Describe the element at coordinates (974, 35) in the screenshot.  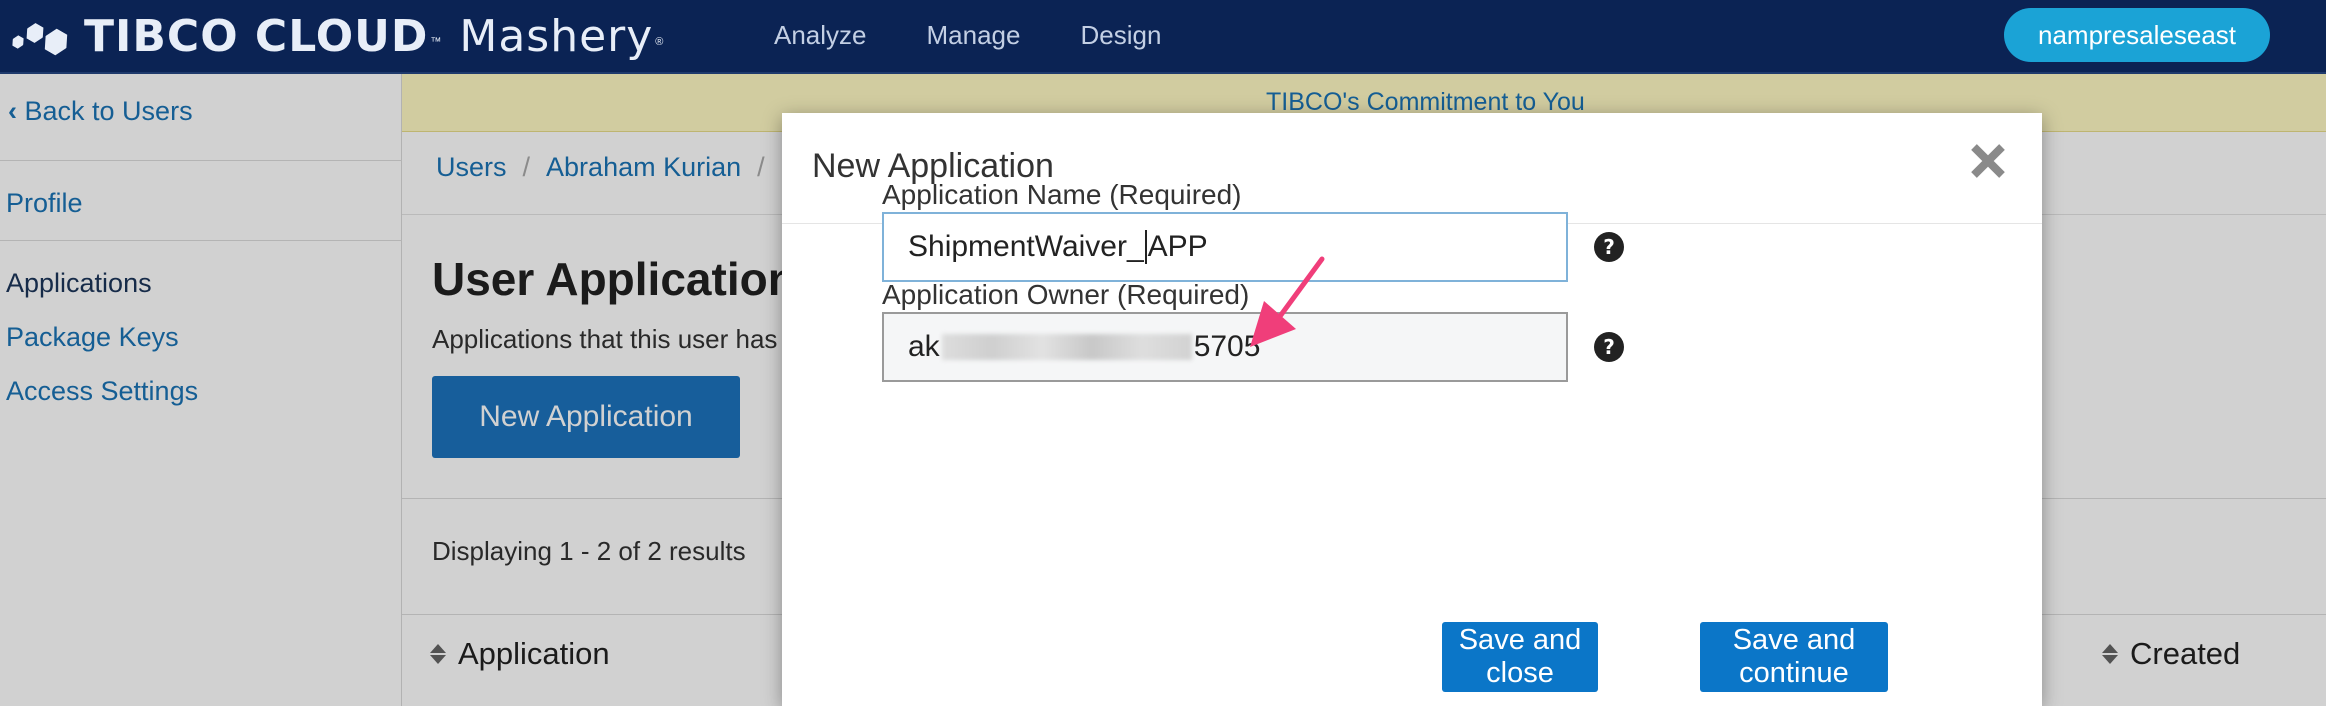
I see `nav-manage: Manage` at that location.